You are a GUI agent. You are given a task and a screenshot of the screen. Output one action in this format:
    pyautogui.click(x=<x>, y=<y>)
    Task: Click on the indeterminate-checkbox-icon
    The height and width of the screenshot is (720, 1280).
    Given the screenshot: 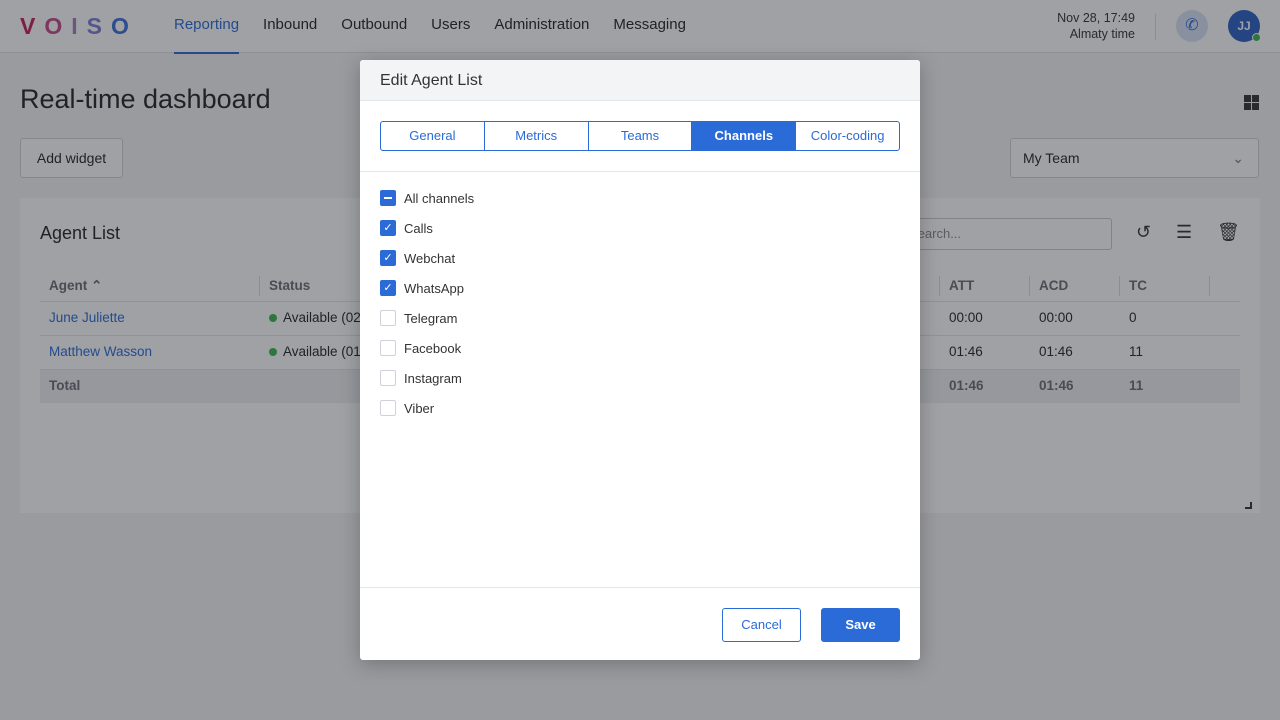 What is the action you would take?
    pyautogui.click(x=388, y=198)
    